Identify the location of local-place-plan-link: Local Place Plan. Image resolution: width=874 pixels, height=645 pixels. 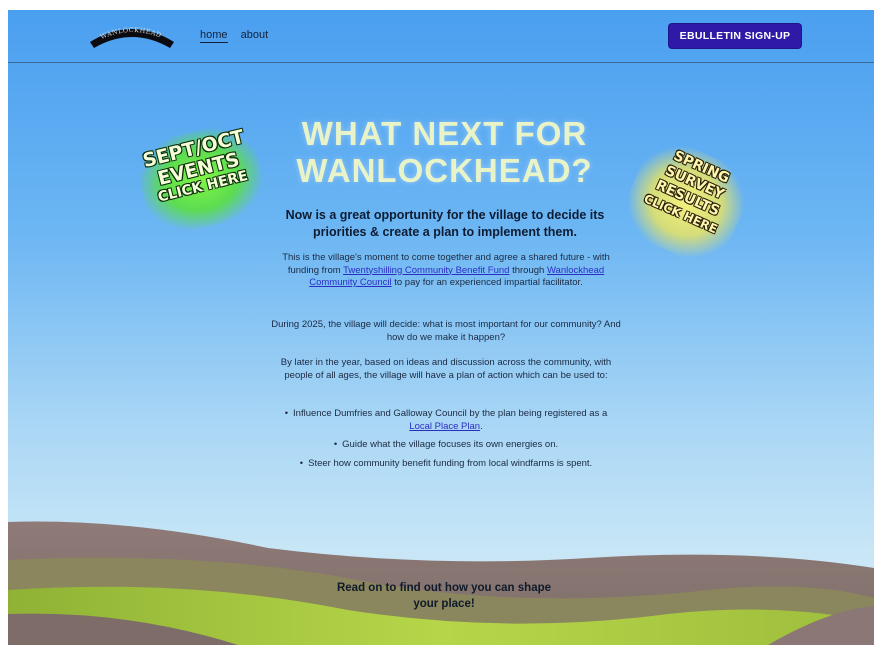
(444, 426).